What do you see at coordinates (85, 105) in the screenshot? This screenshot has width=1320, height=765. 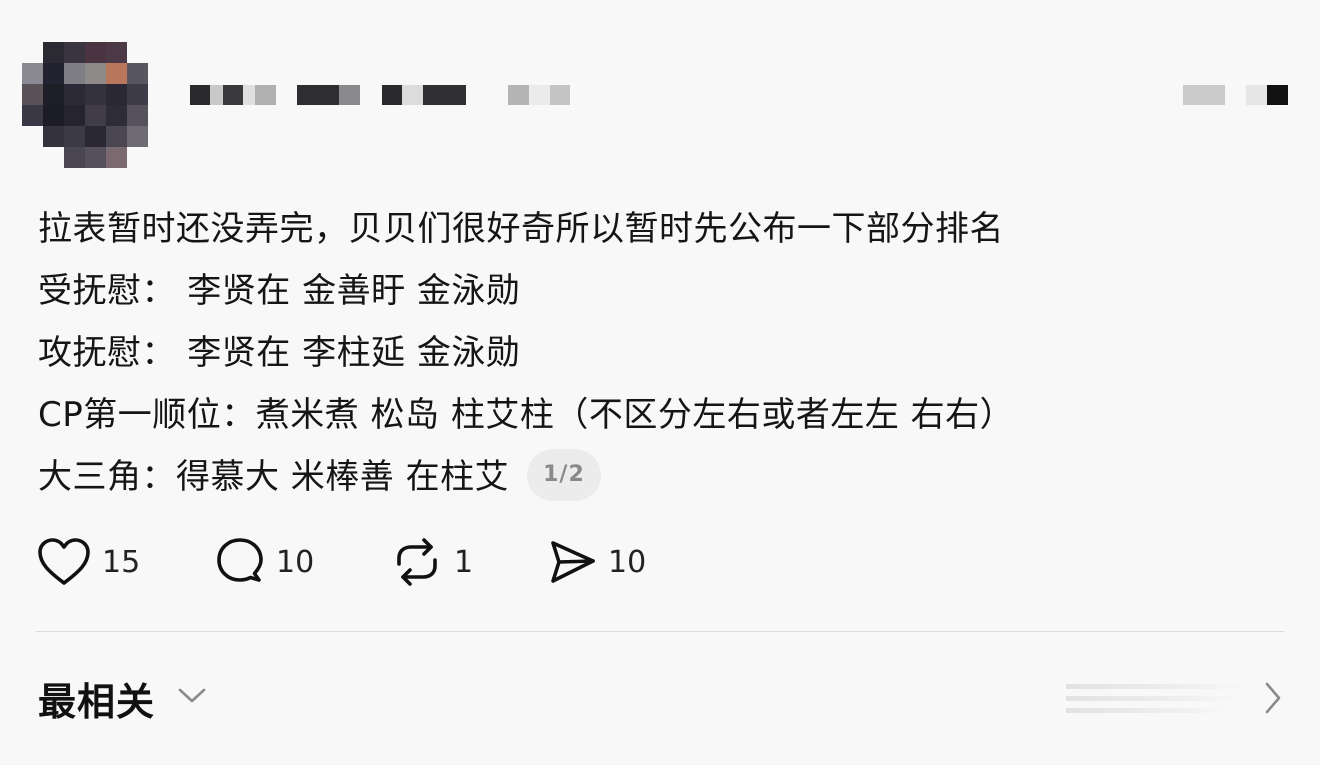 I see `avatar` at bounding box center [85, 105].